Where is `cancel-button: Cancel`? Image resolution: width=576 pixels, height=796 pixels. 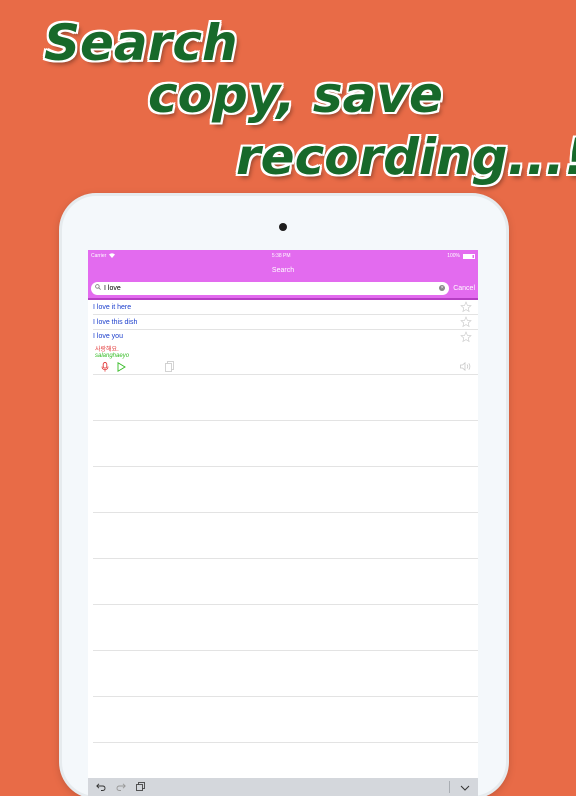 cancel-button: Cancel is located at coordinates (464, 288).